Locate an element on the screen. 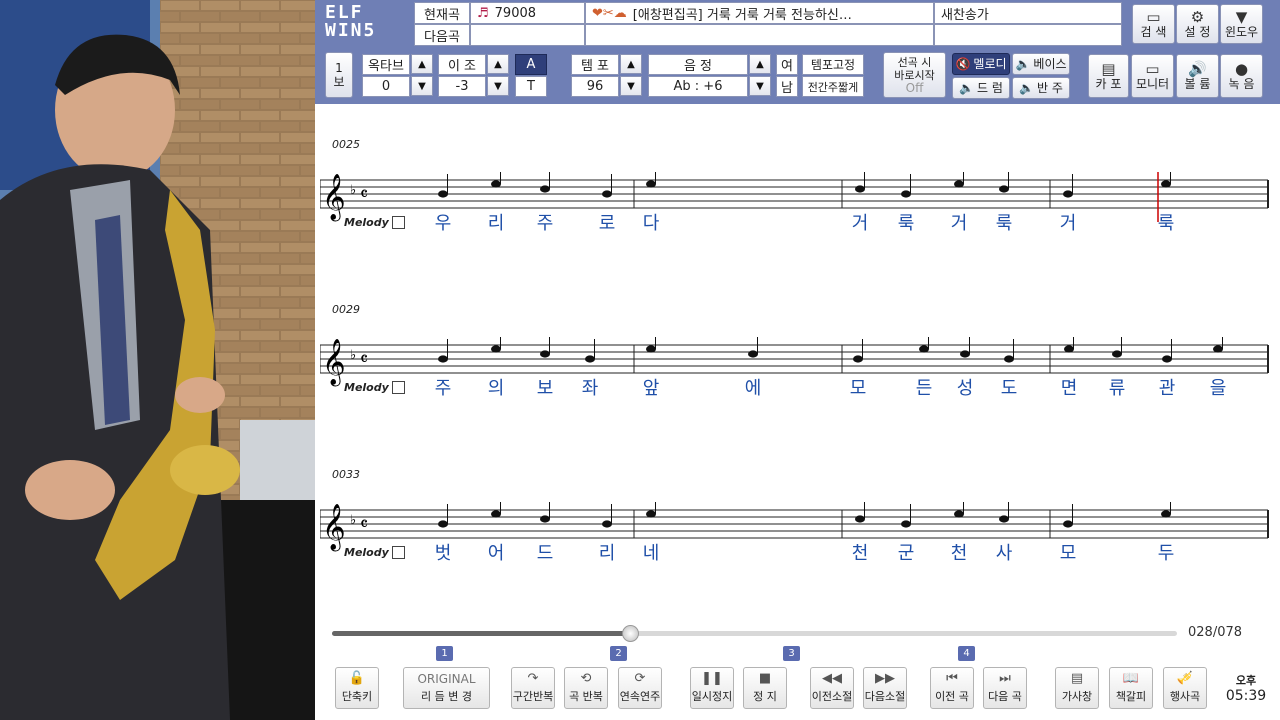  lyrics-window-label: 가사창 is located at coordinates (1077, 696).